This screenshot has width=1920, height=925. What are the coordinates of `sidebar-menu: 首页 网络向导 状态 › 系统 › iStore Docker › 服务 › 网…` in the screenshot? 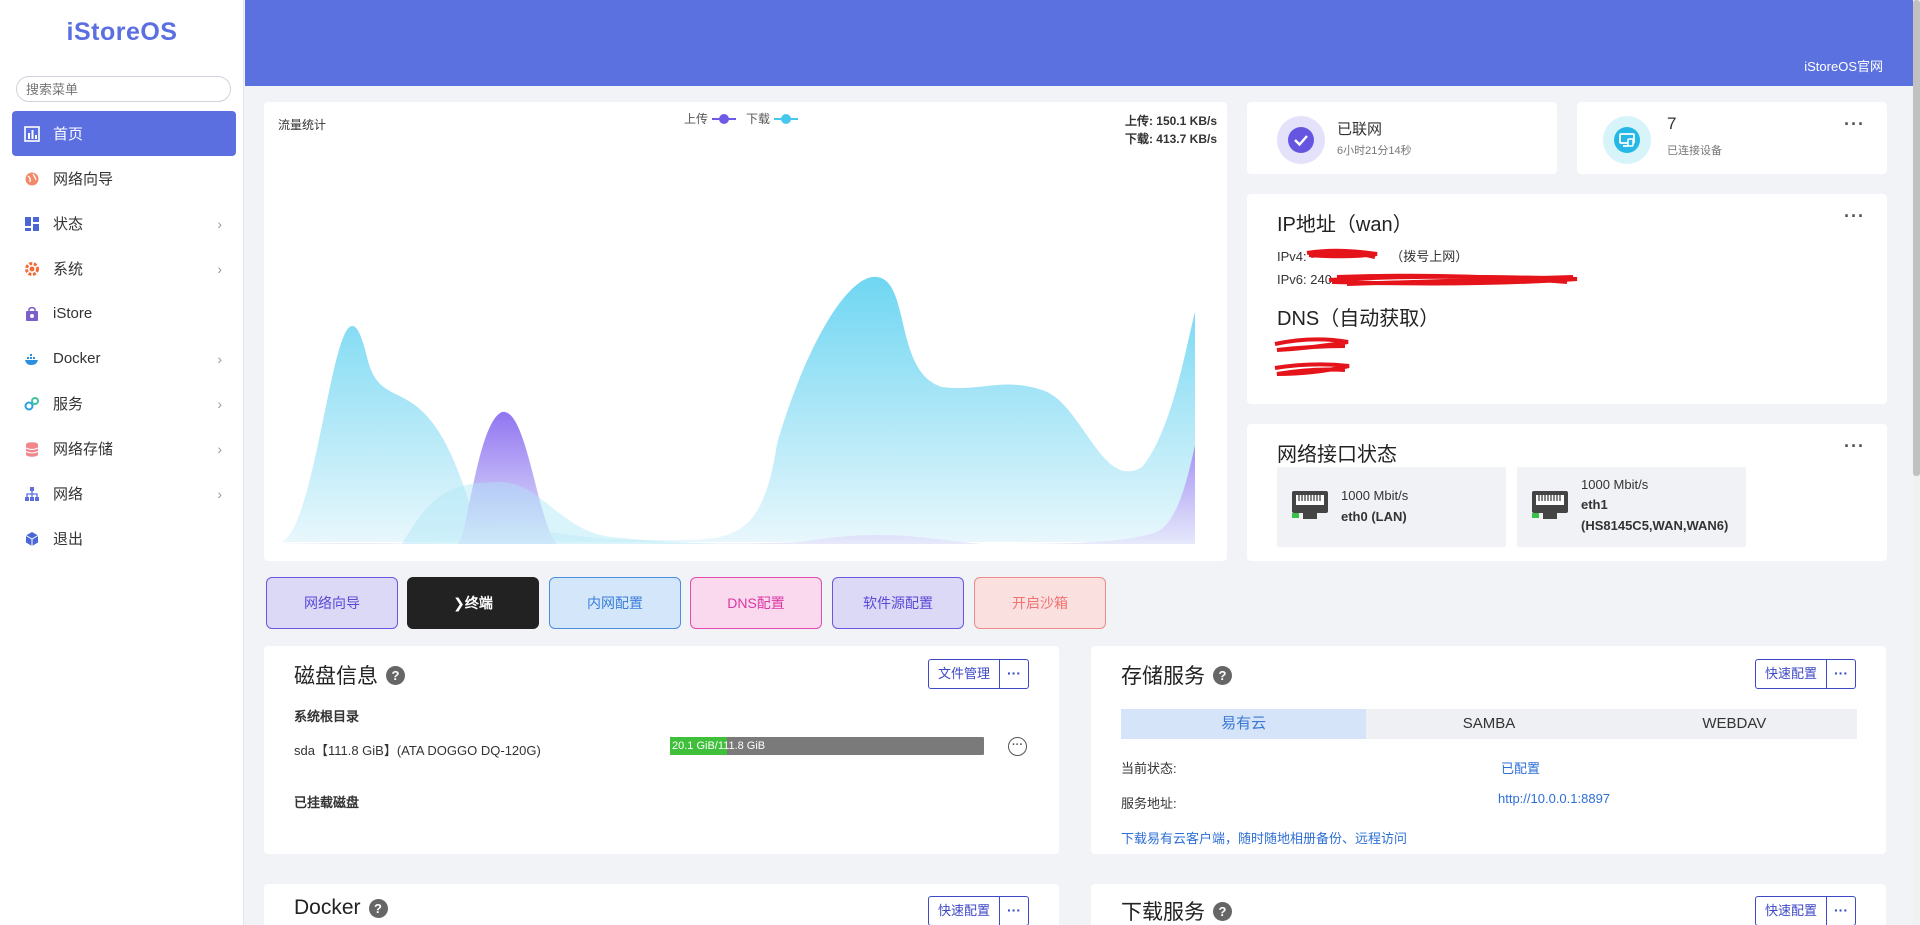 It's located at (124, 336).